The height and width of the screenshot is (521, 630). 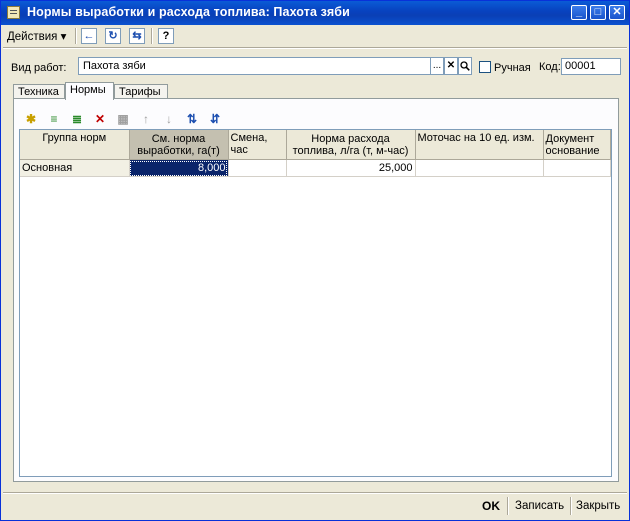 What do you see at coordinates (351, 145) in the screenshot?
I see `column-header-fuel: Норма расхода топлива, л/га (т, м-час)` at bounding box center [351, 145].